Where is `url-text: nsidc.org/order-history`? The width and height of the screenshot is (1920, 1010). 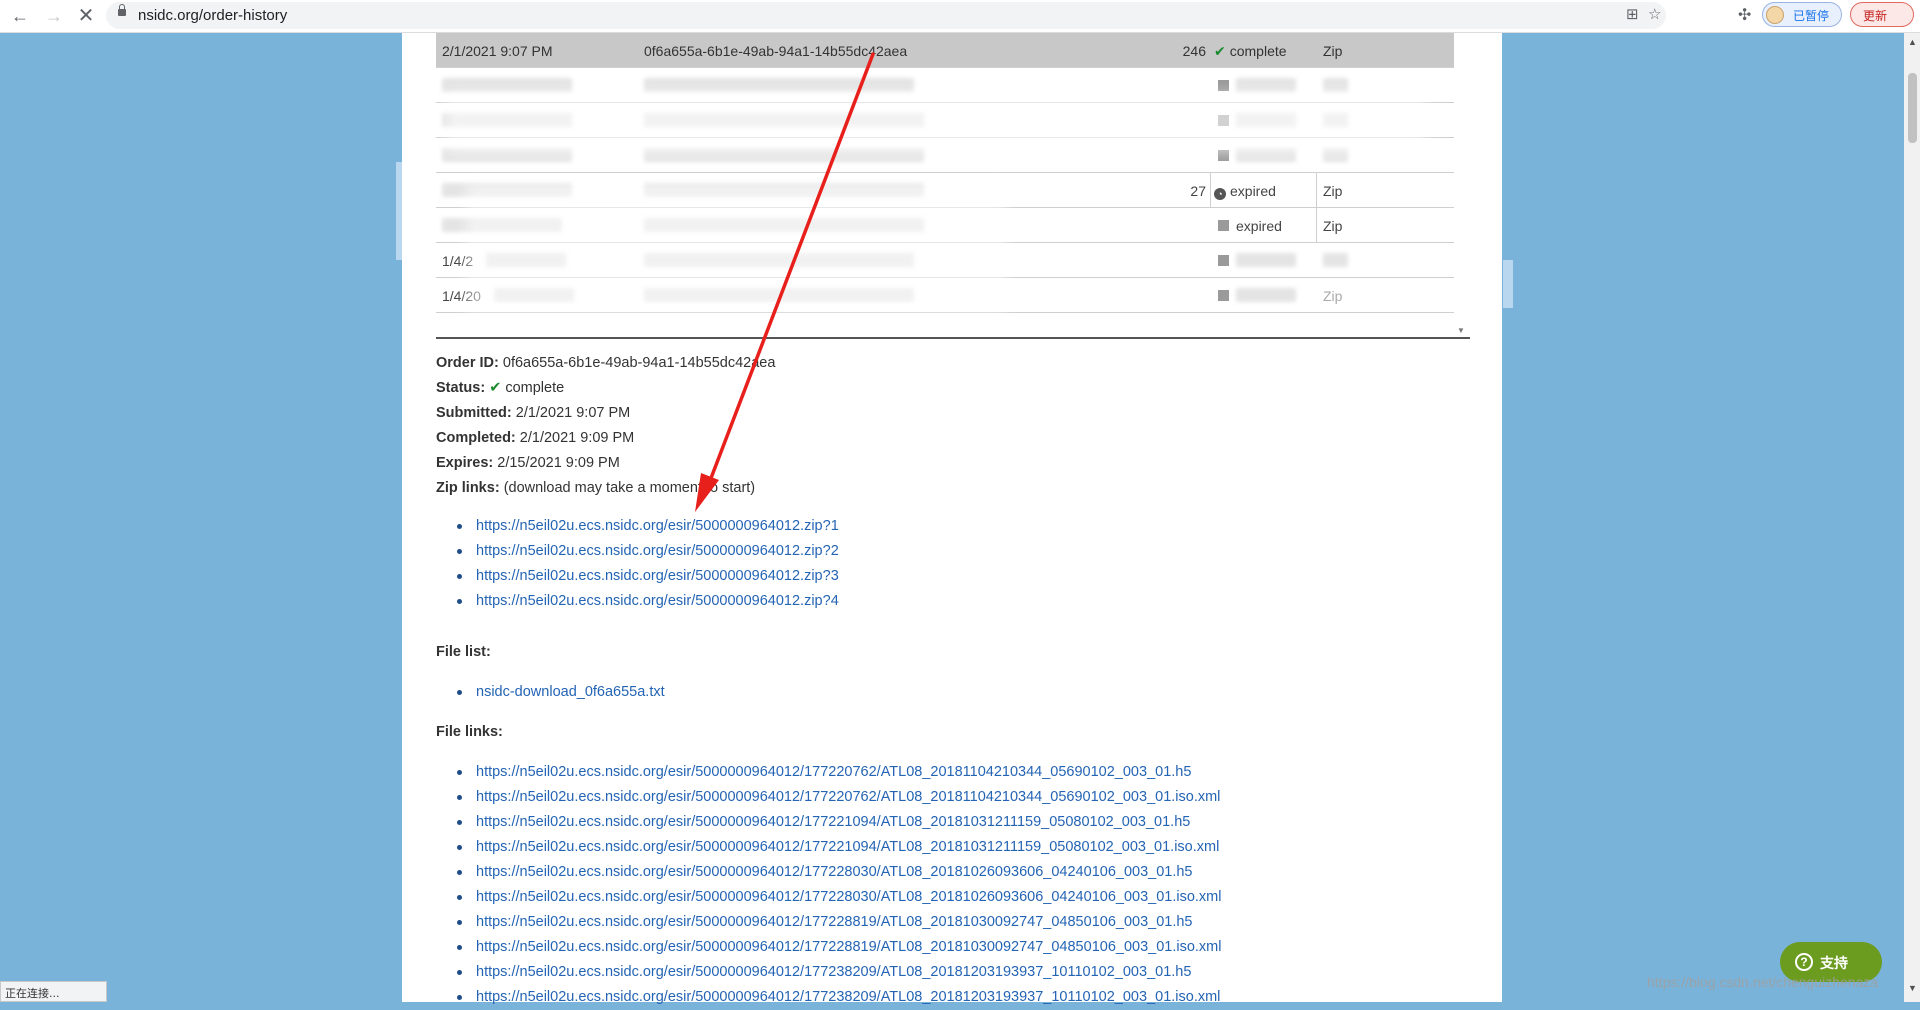 url-text: nsidc.org/order-history is located at coordinates (212, 15).